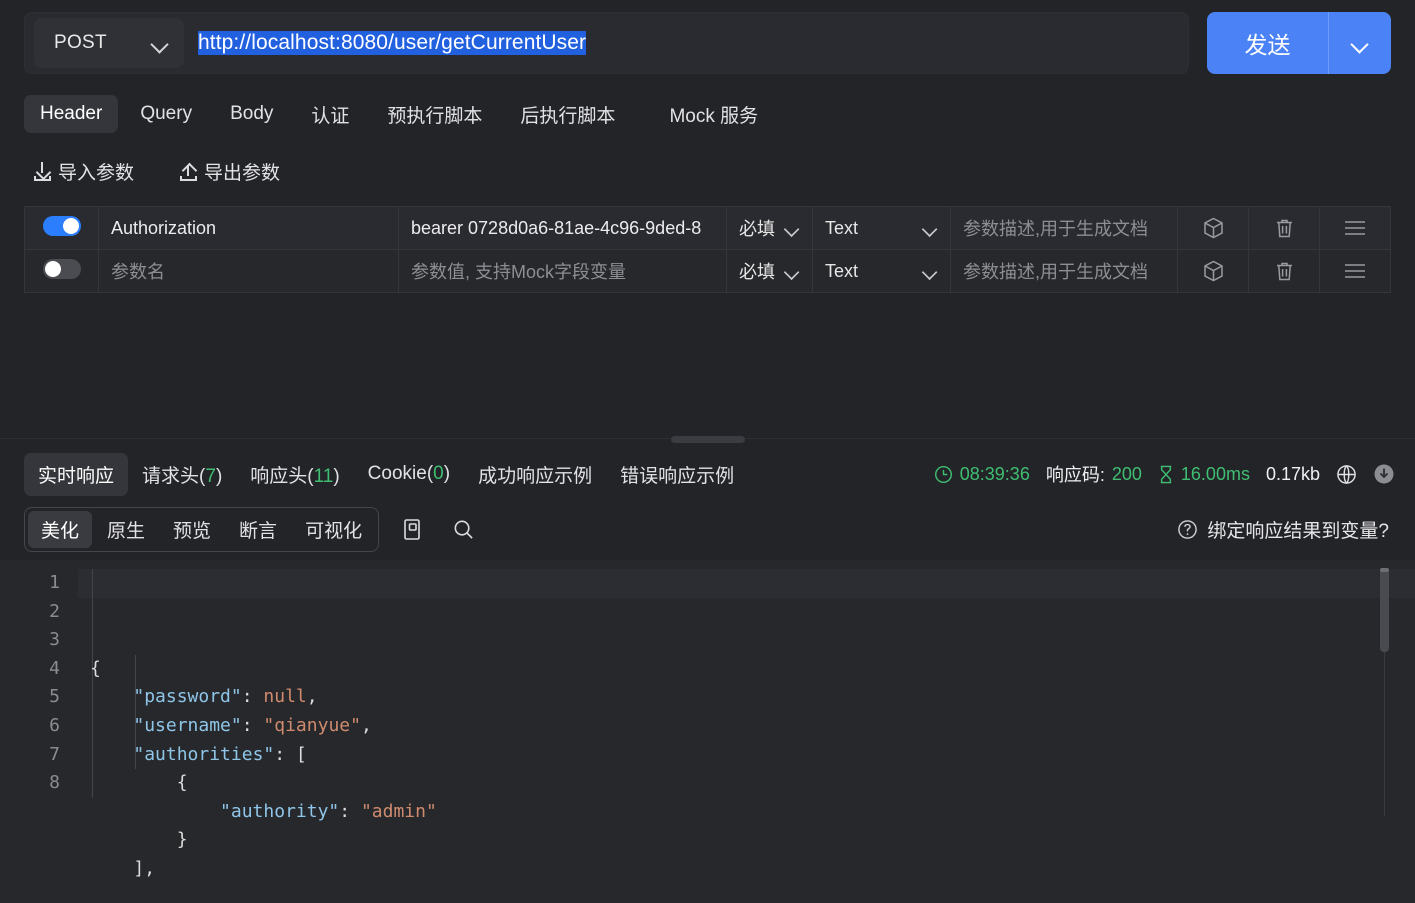  Describe the element at coordinates (84, 171) in the screenshot. I see `import-params-button: 导入参数` at that location.